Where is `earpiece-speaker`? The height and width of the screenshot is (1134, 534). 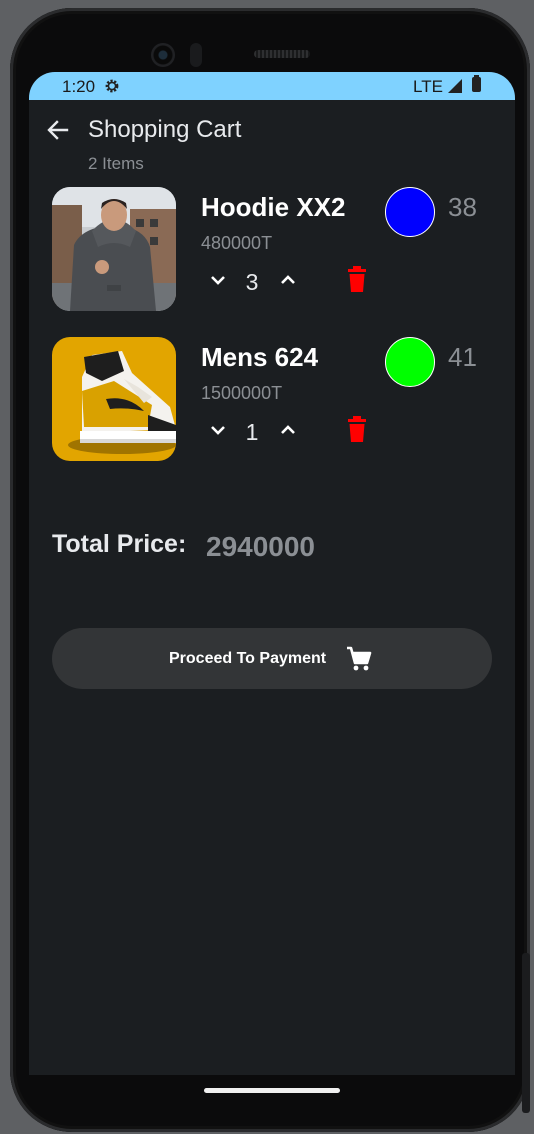
earpiece-speaker is located at coordinates (282, 54).